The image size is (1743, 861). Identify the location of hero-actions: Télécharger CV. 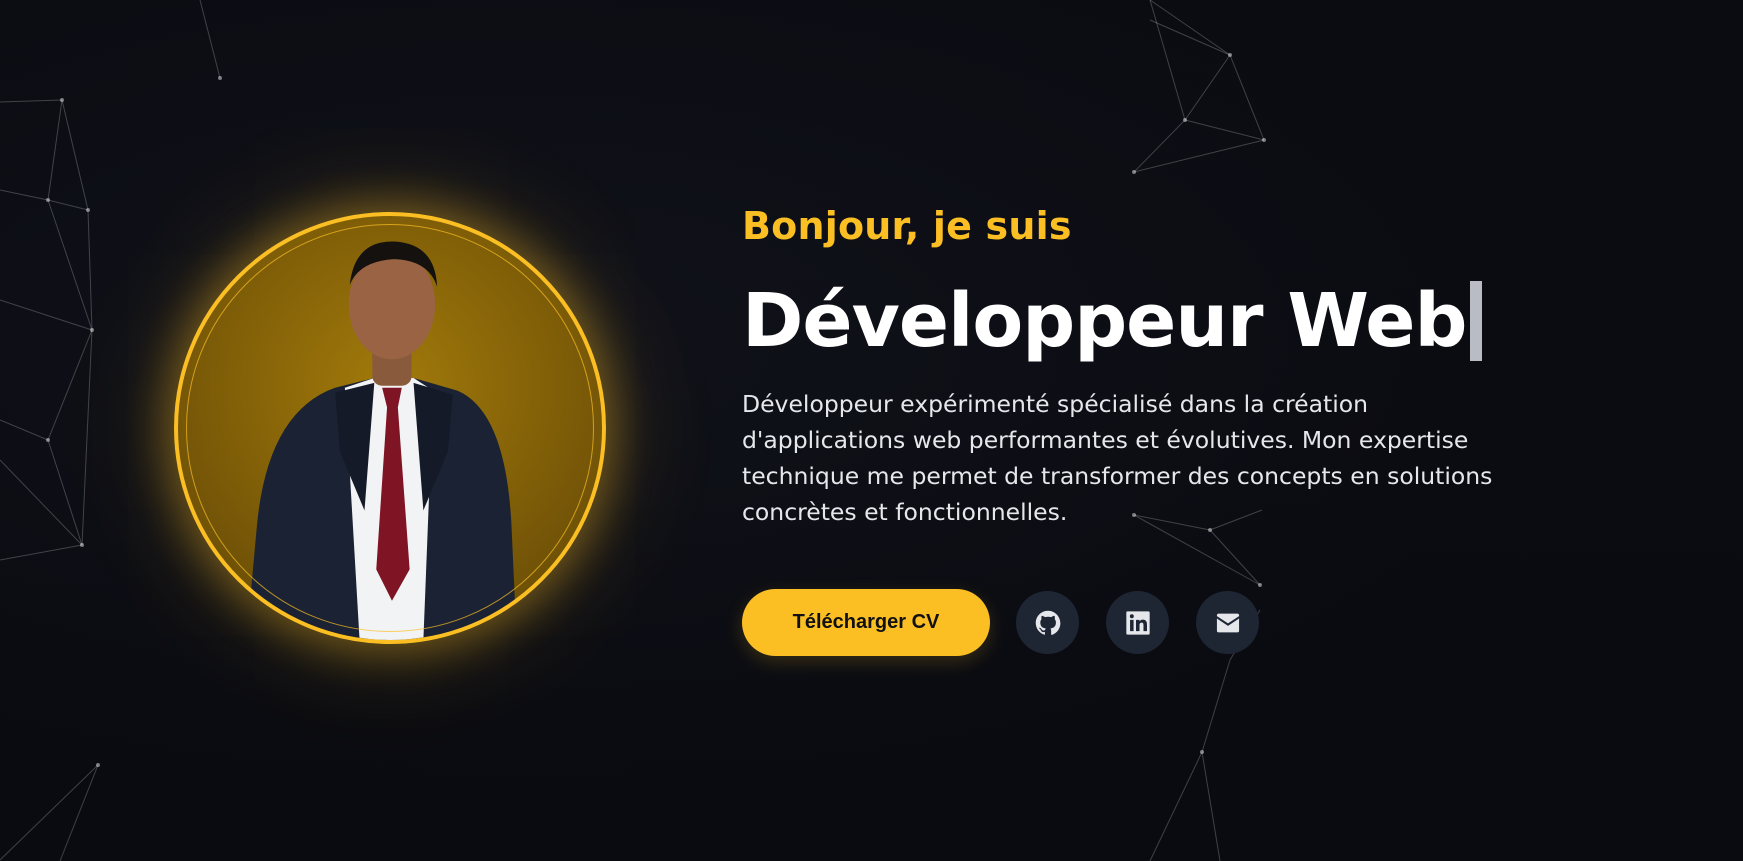
(1000, 622).